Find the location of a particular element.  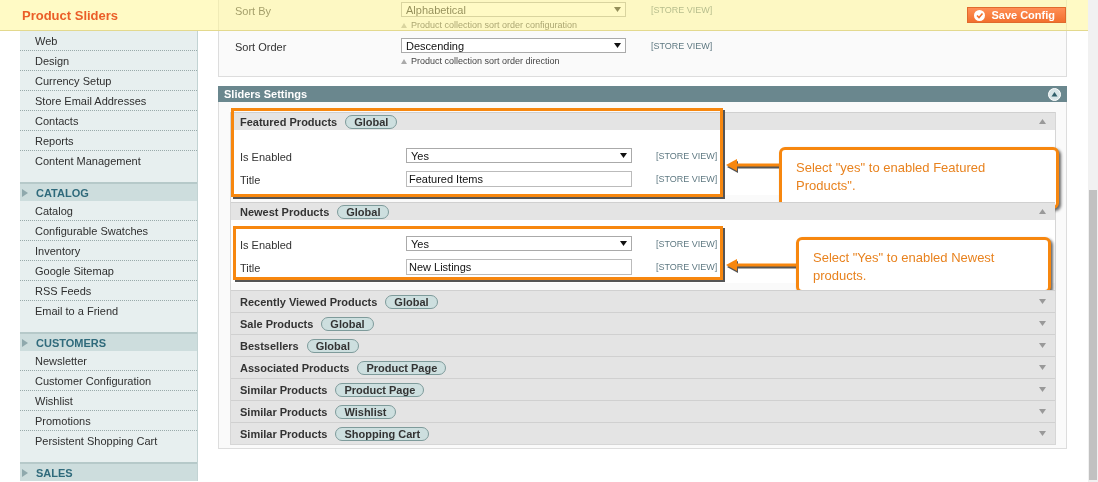

sidebar-item: Configurable Swatches is located at coordinates (108, 231).